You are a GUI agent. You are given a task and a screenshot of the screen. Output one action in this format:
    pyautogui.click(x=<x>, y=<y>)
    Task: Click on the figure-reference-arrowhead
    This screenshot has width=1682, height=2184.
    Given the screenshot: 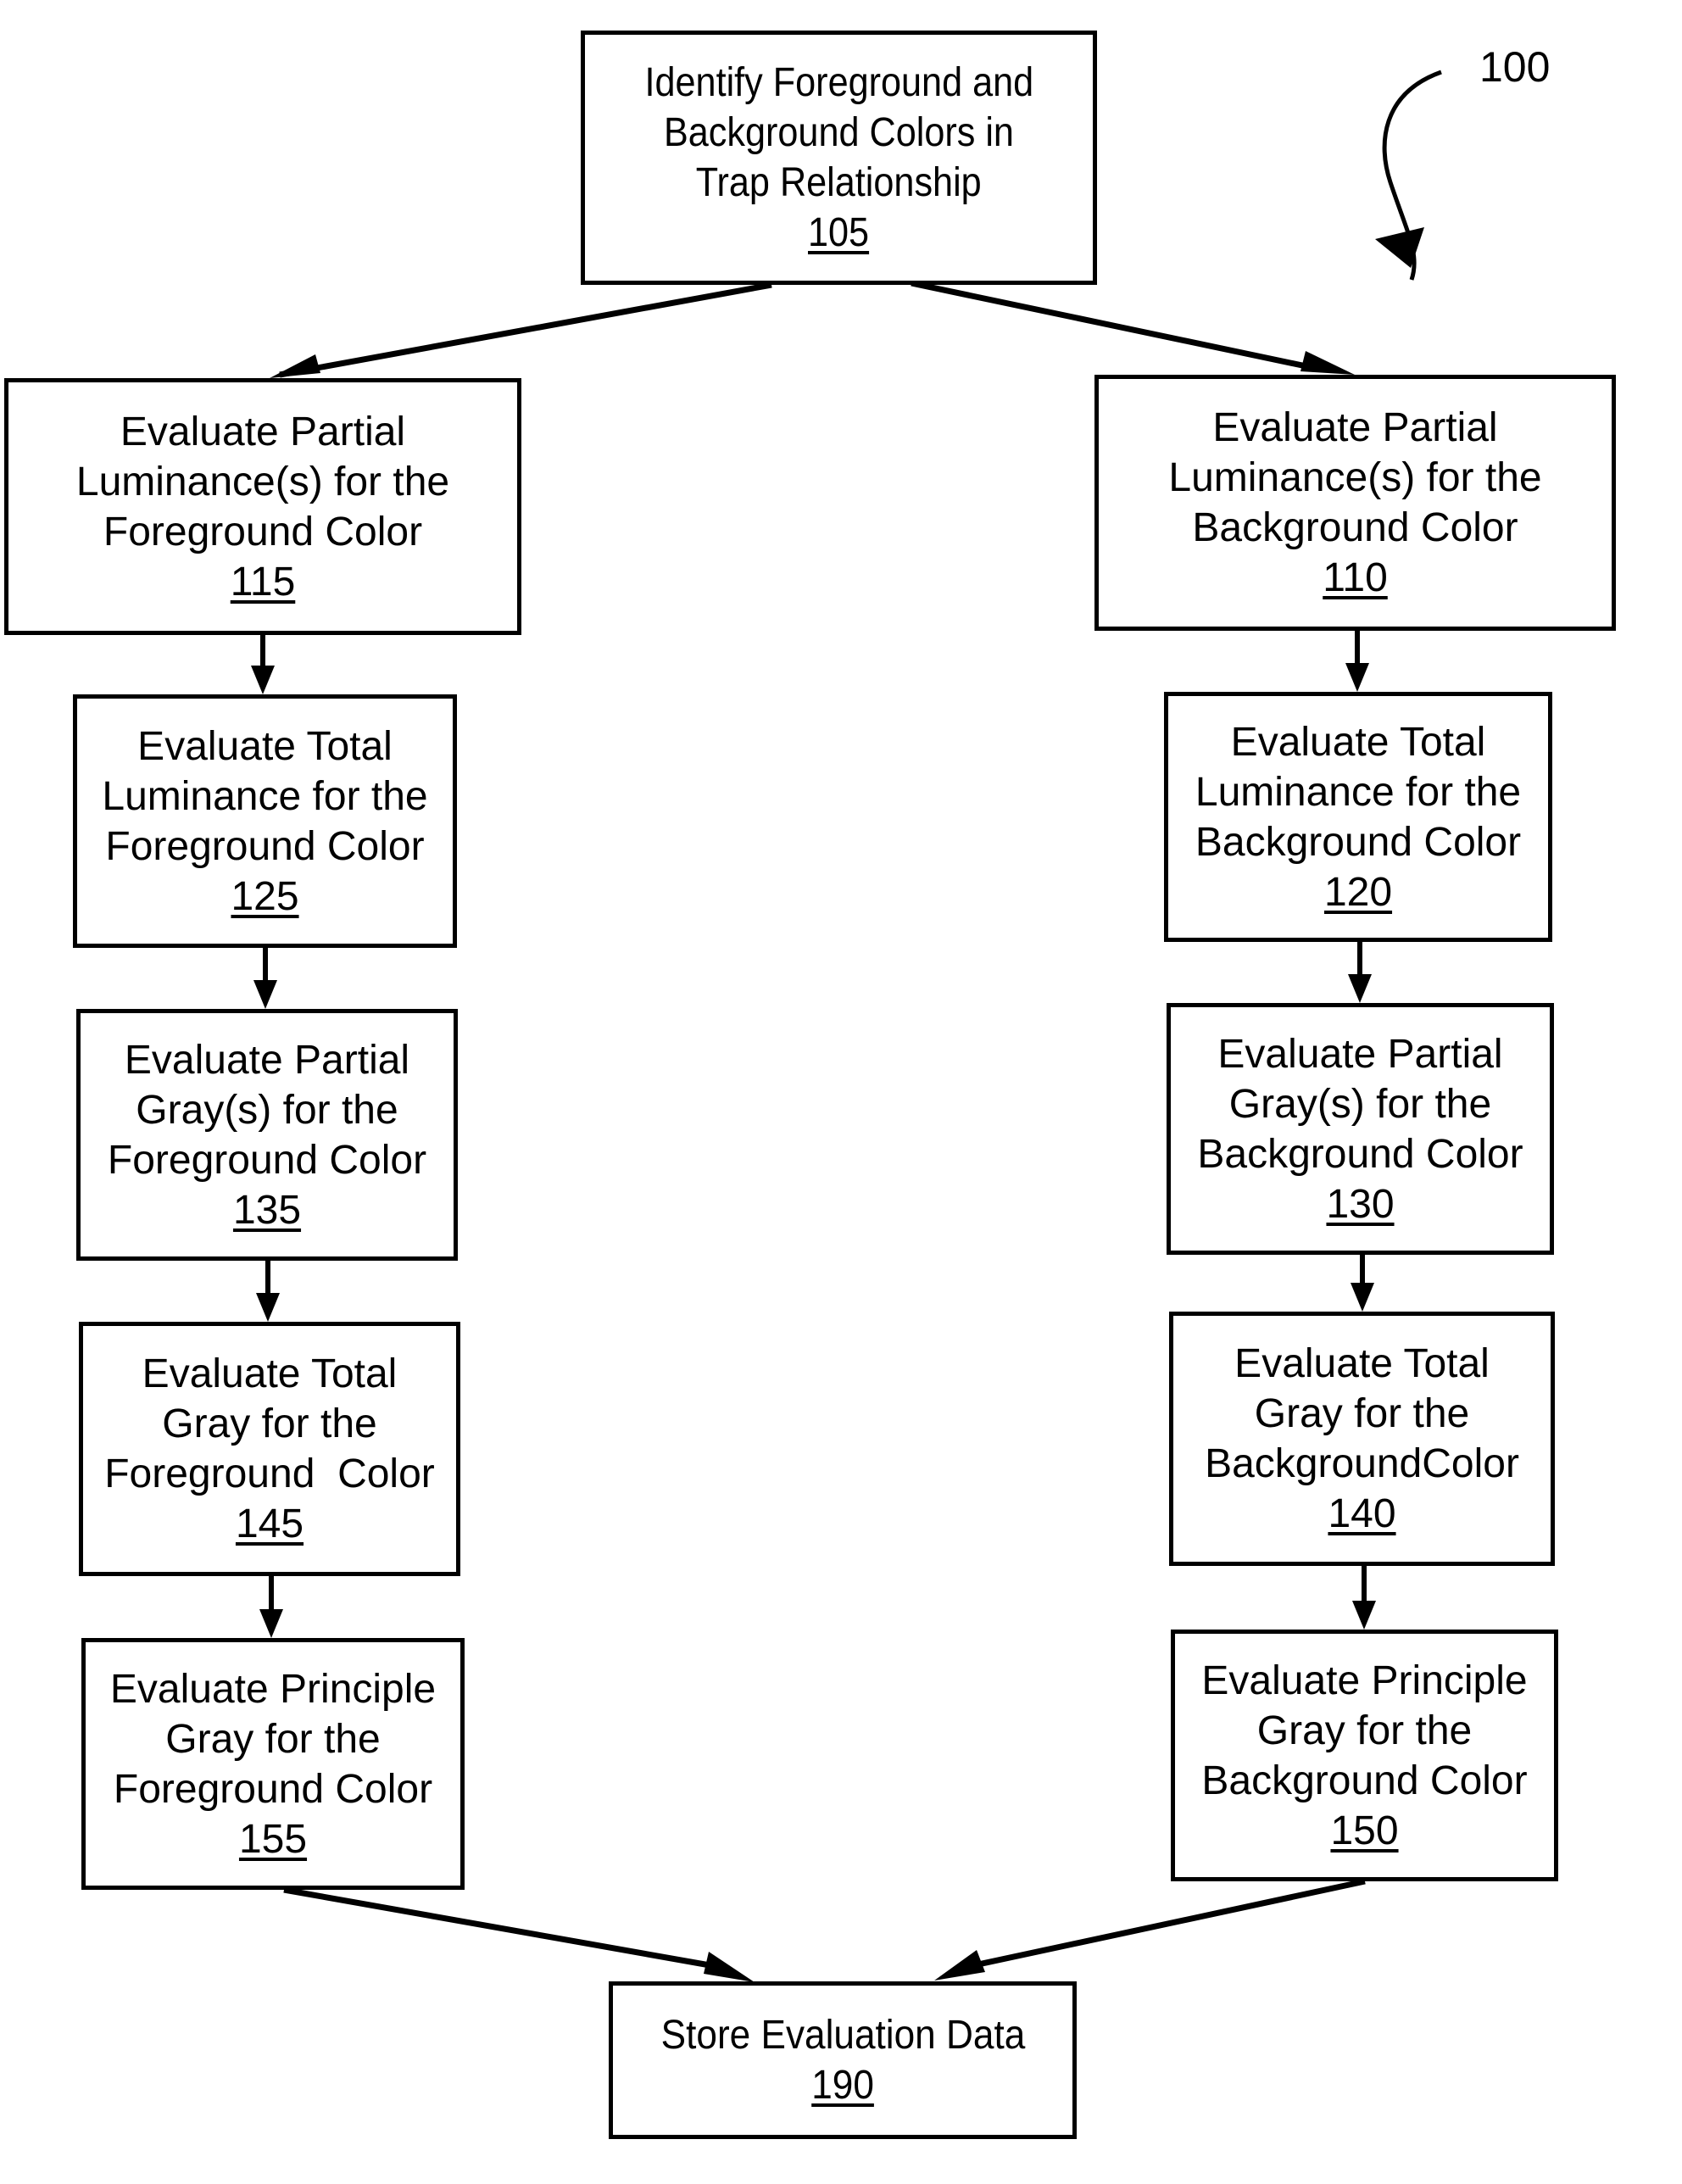 What is the action you would take?
    pyautogui.click(x=1399, y=247)
    